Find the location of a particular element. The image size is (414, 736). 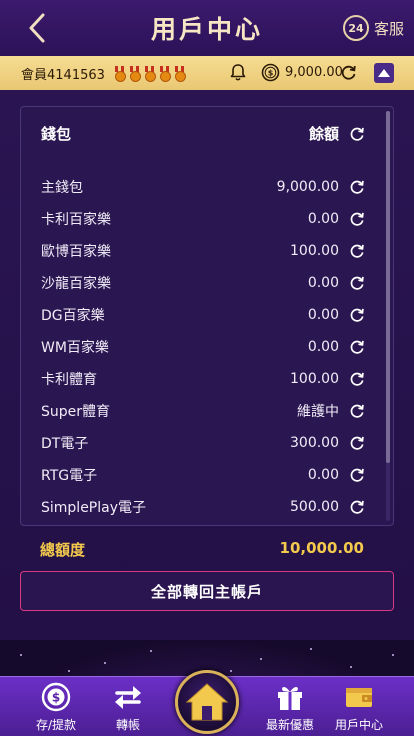

bell-icon is located at coordinates (238, 72).